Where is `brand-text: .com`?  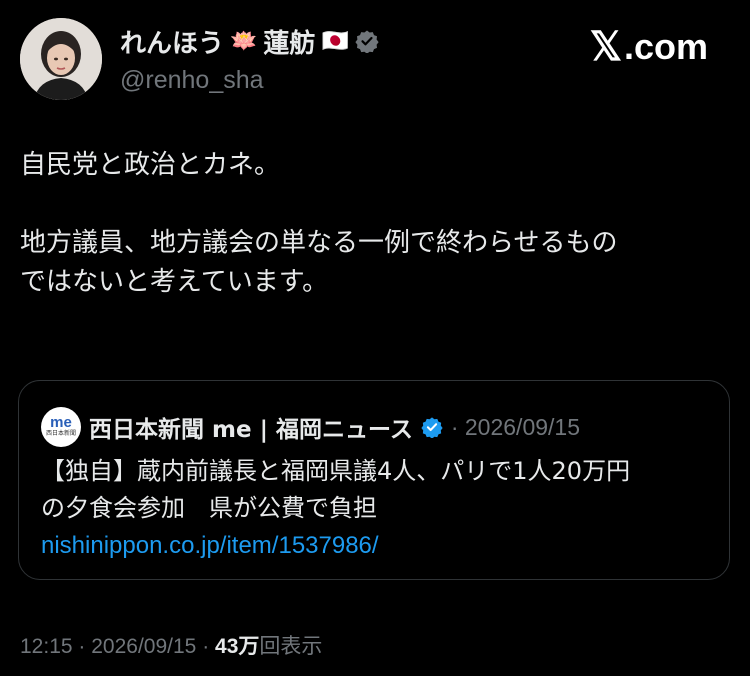 brand-text: .com is located at coordinates (665, 46).